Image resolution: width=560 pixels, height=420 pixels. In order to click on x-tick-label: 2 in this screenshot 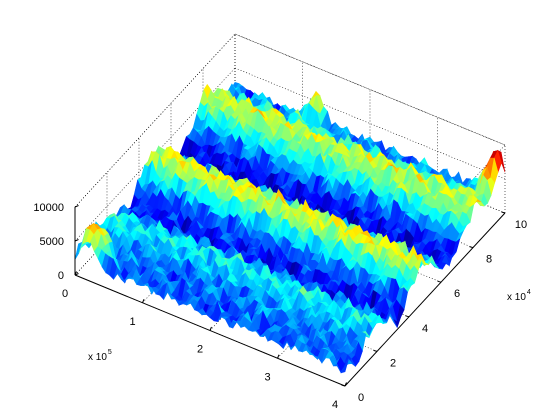, I will do `click(200, 350)`.